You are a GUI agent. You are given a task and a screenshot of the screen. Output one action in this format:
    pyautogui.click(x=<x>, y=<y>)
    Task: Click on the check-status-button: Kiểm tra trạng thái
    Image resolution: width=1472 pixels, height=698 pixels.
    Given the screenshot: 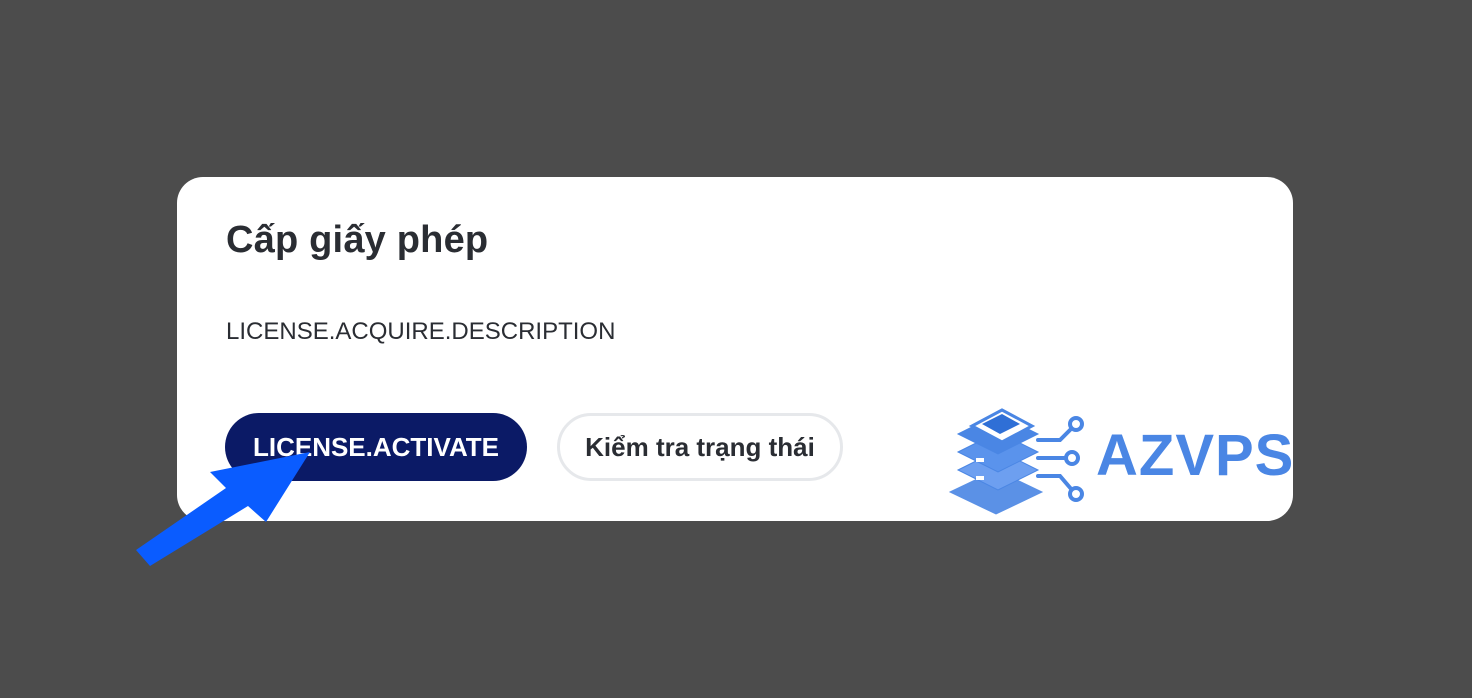 What is the action you would take?
    pyautogui.click(x=700, y=447)
    